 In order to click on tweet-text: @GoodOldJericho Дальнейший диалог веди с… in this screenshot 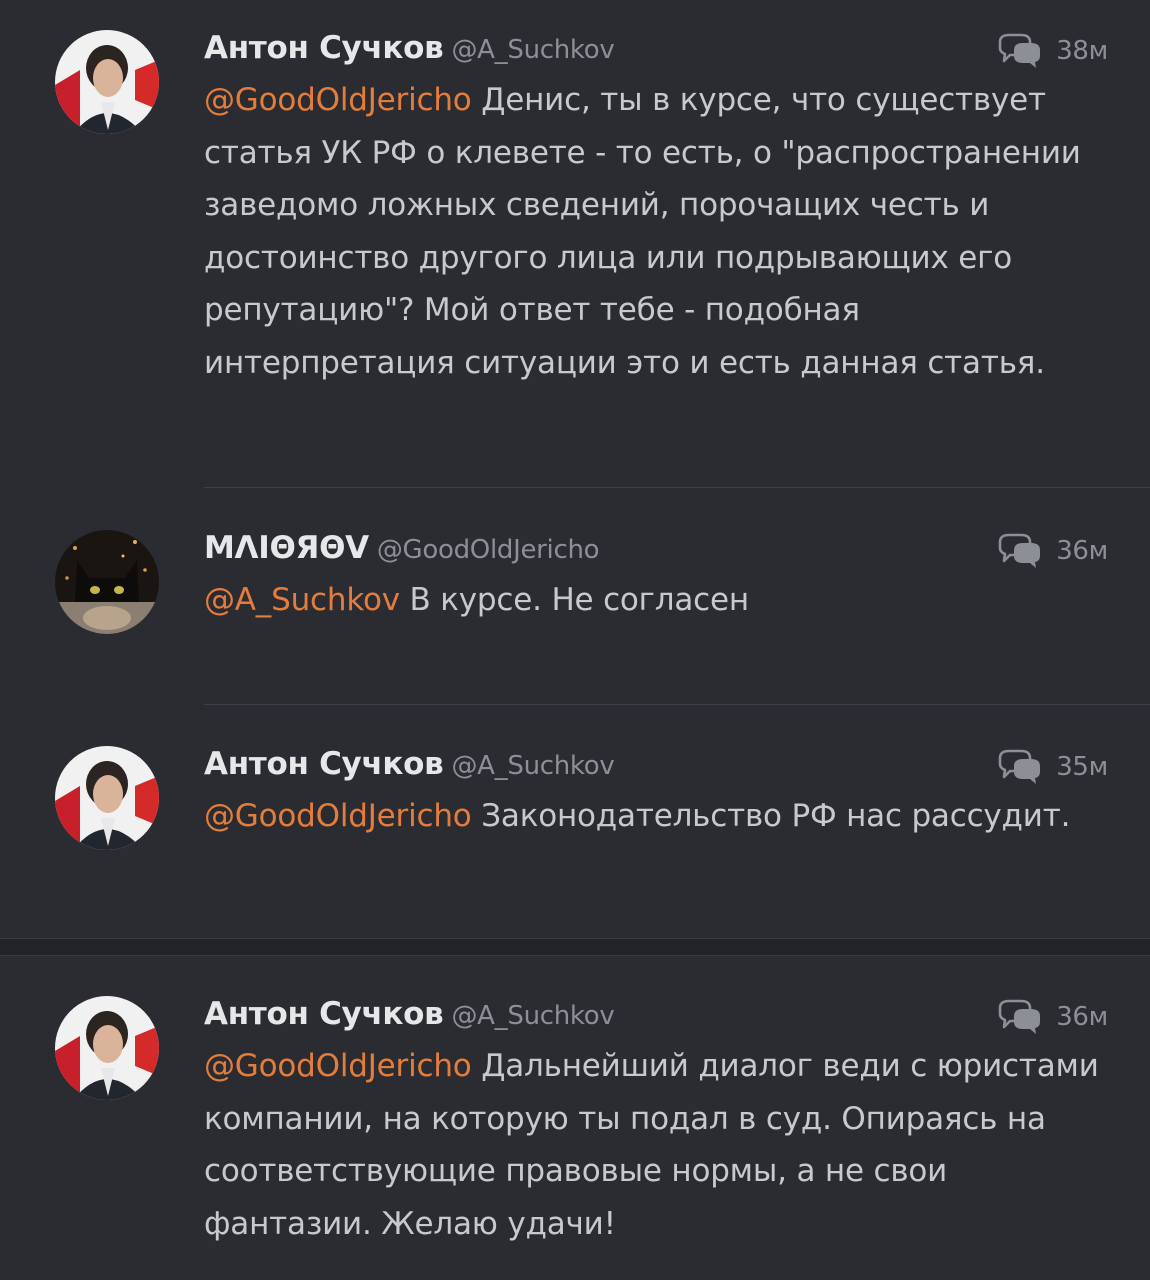, I will do `click(659, 1145)`.